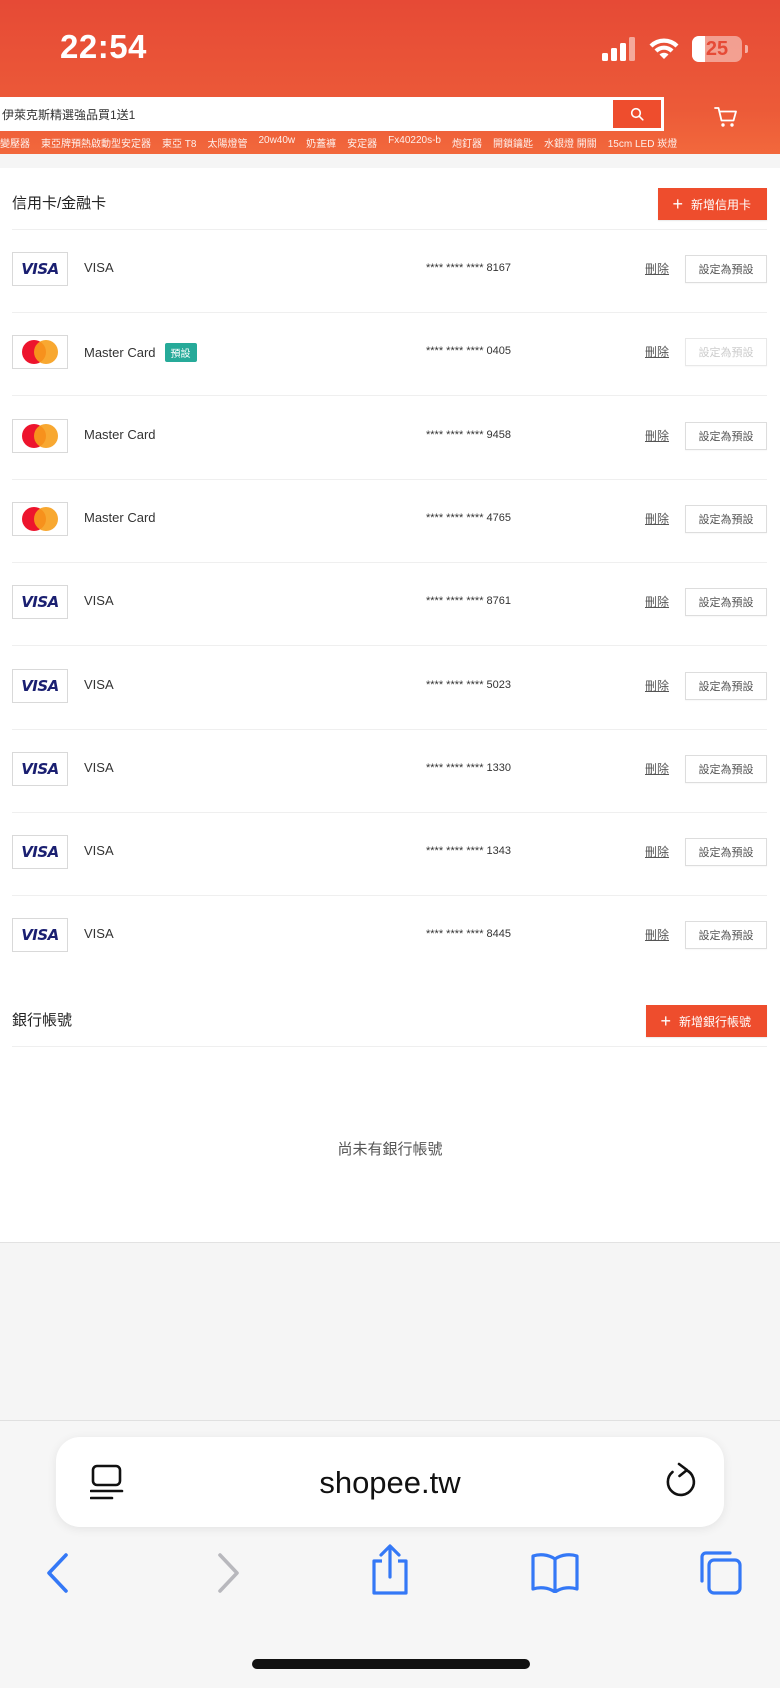 This screenshot has height=1688, width=780. What do you see at coordinates (390, 1570) in the screenshot?
I see `share-icon` at bounding box center [390, 1570].